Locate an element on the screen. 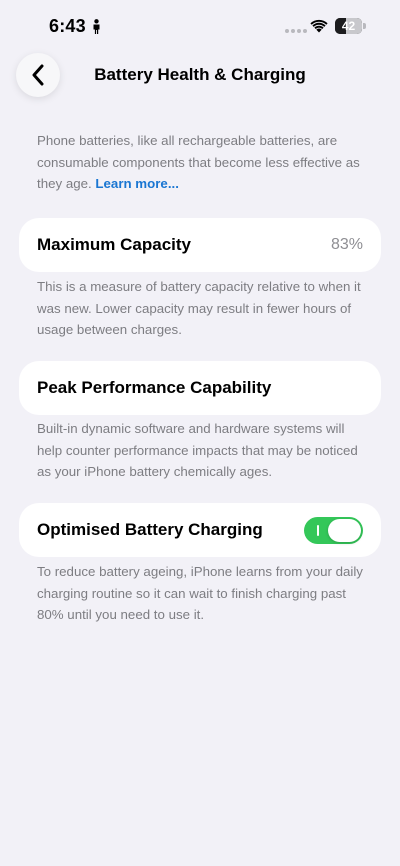 The width and height of the screenshot is (400, 866). peak-performance-row: Peak Performance Capability is located at coordinates (200, 388).